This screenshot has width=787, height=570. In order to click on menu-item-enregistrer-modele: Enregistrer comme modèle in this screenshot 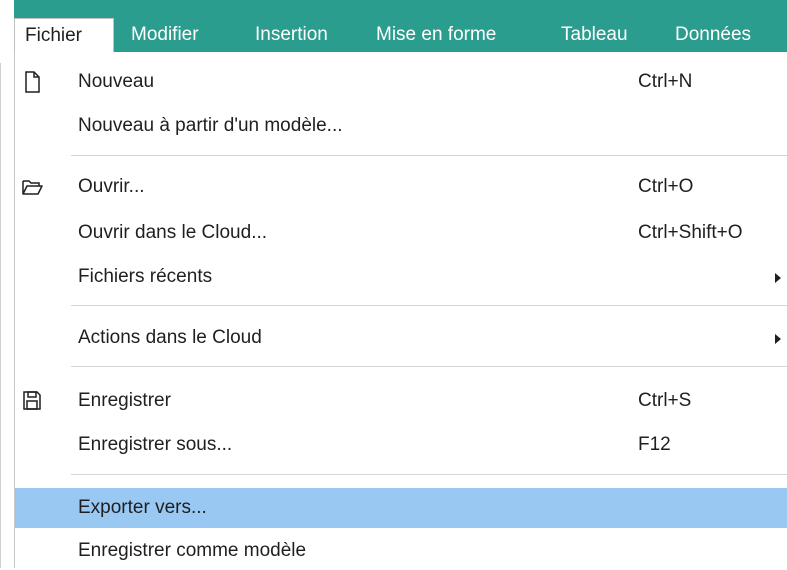, I will do `click(401, 551)`.